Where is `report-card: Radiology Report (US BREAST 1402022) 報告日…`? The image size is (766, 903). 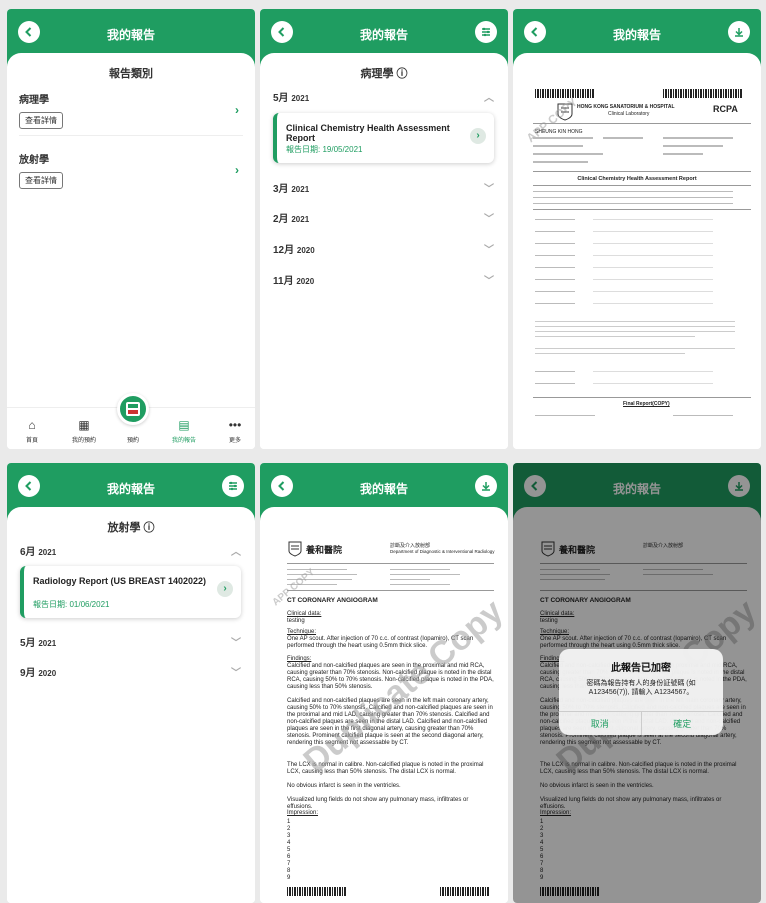 report-card: Radiology Report (US BREAST 1402022) 報告日… is located at coordinates (130, 592).